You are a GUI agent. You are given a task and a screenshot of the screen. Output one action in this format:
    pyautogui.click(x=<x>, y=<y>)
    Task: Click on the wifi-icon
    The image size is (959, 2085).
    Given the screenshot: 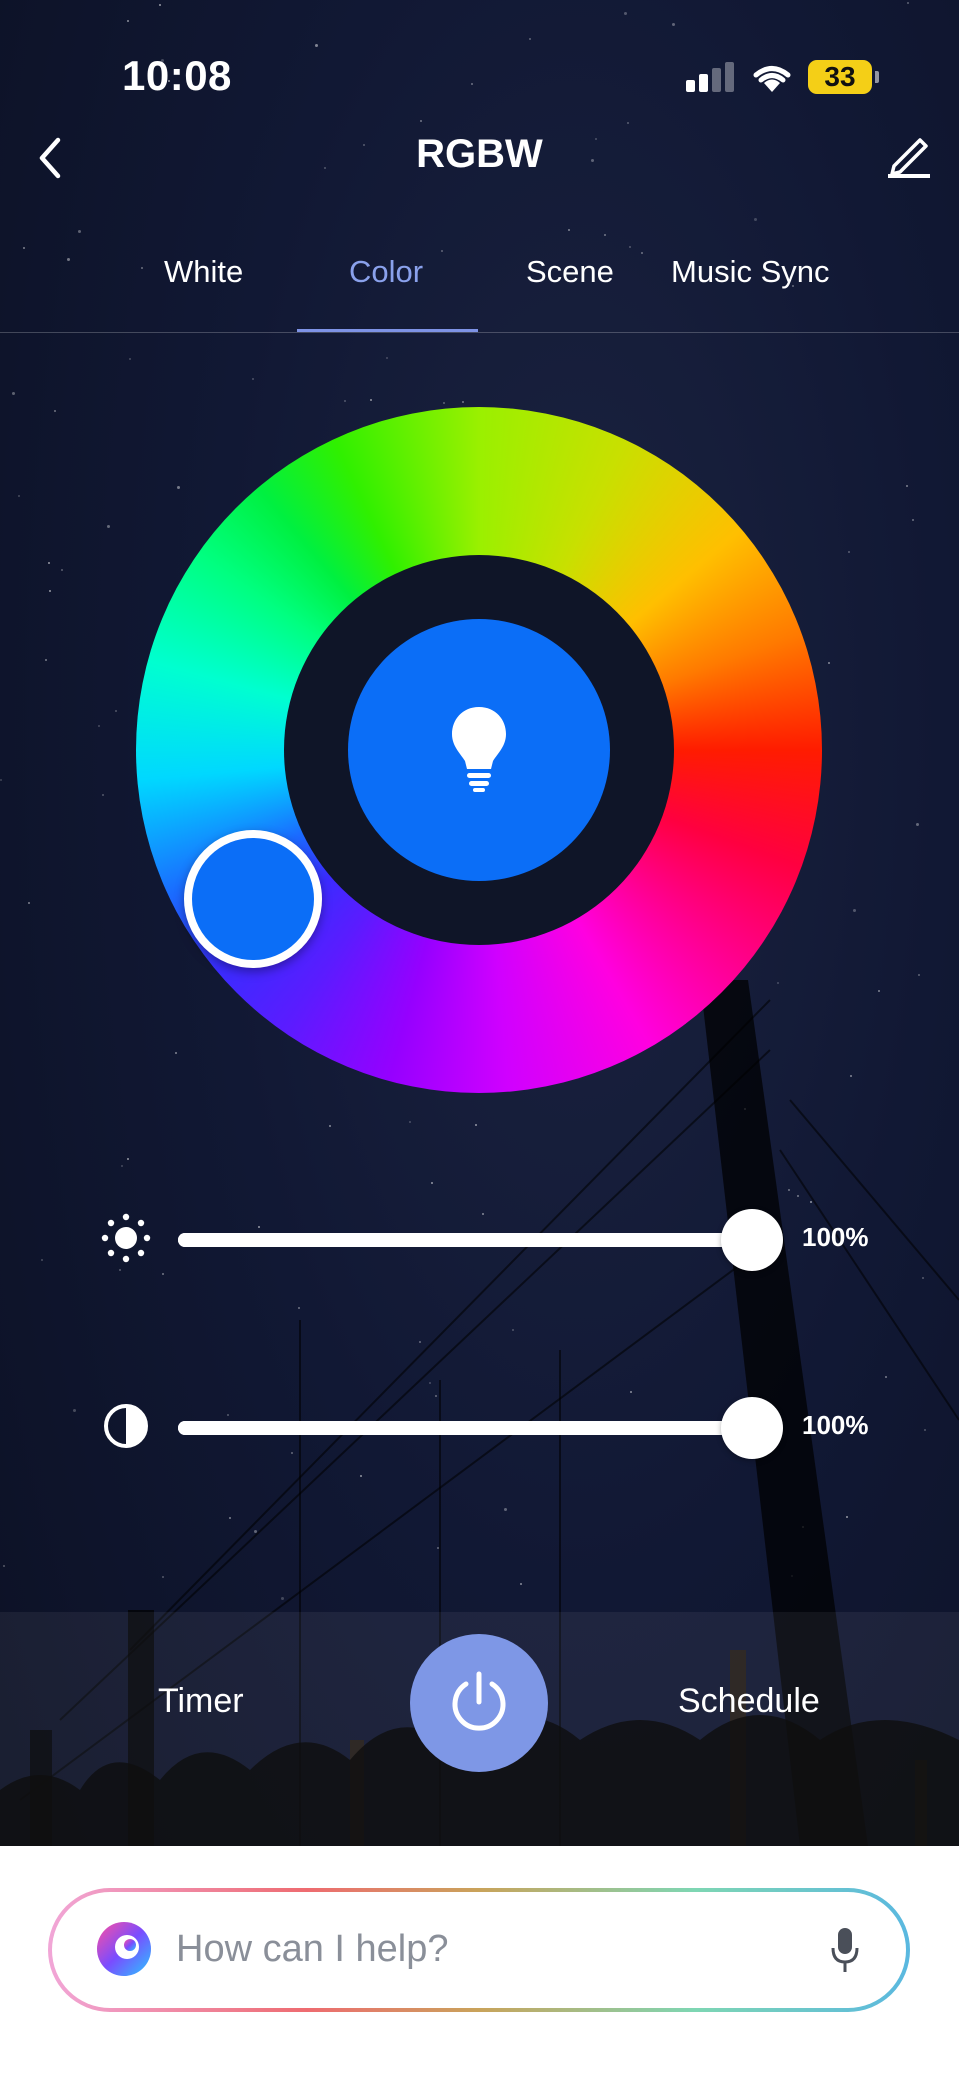 What is the action you would take?
    pyautogui.click(x=772, y=79)
    